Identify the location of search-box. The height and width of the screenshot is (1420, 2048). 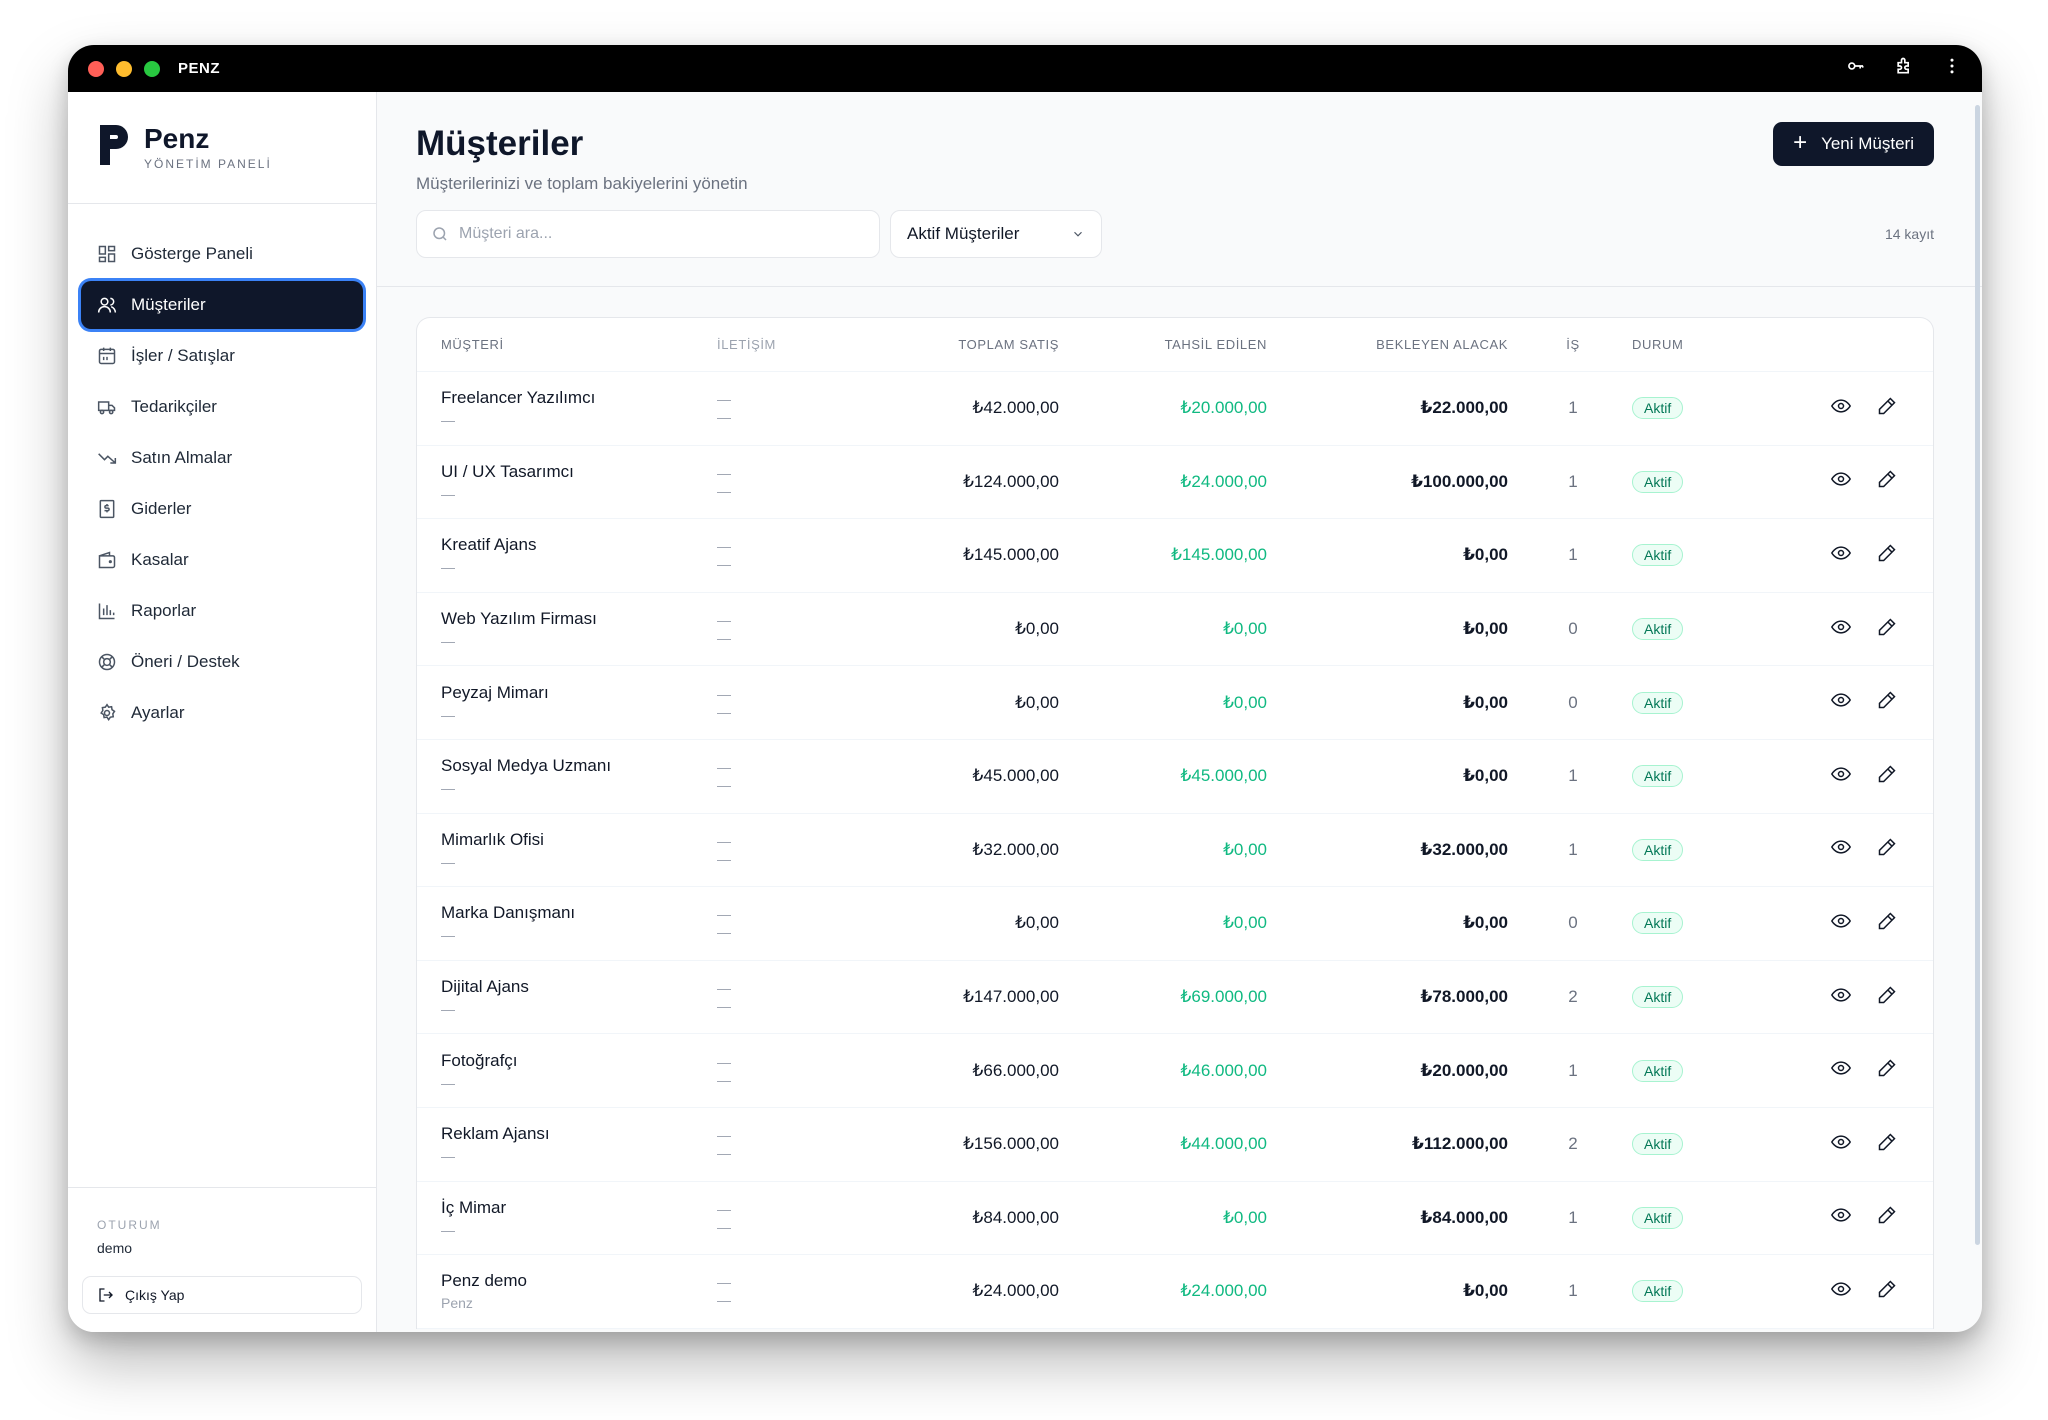
(648, 234).